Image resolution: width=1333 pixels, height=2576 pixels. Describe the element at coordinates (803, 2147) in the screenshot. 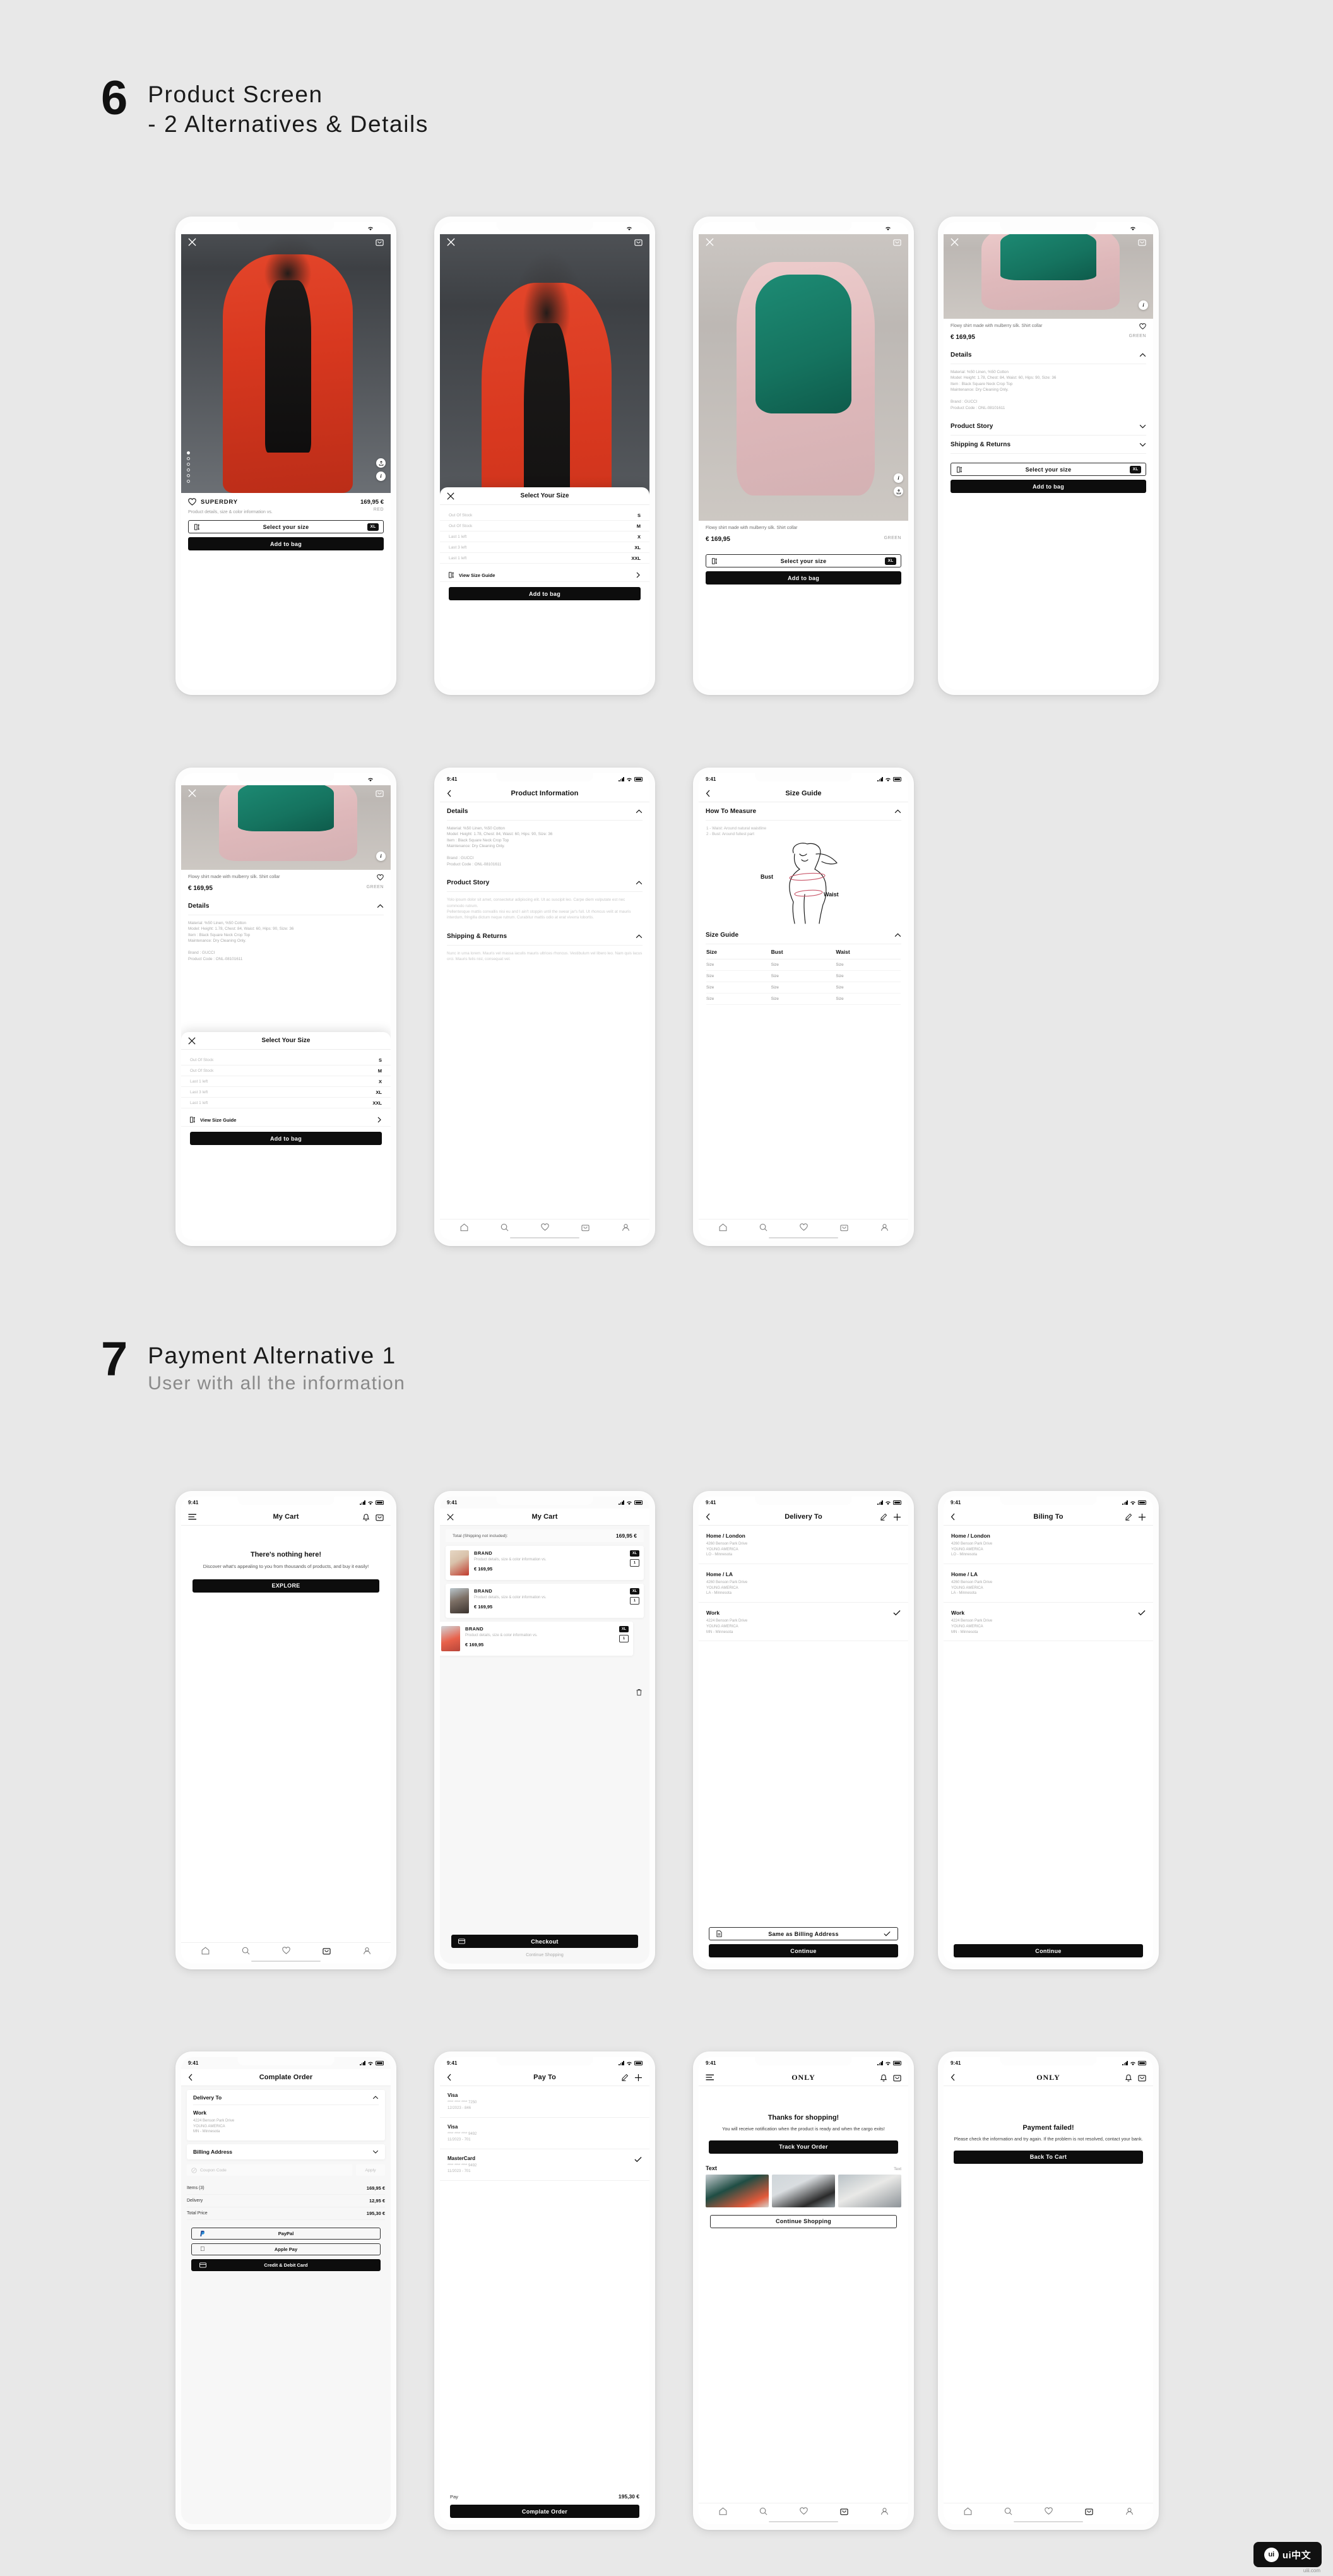

I see `track-order-button: Track Your Order` at that location.